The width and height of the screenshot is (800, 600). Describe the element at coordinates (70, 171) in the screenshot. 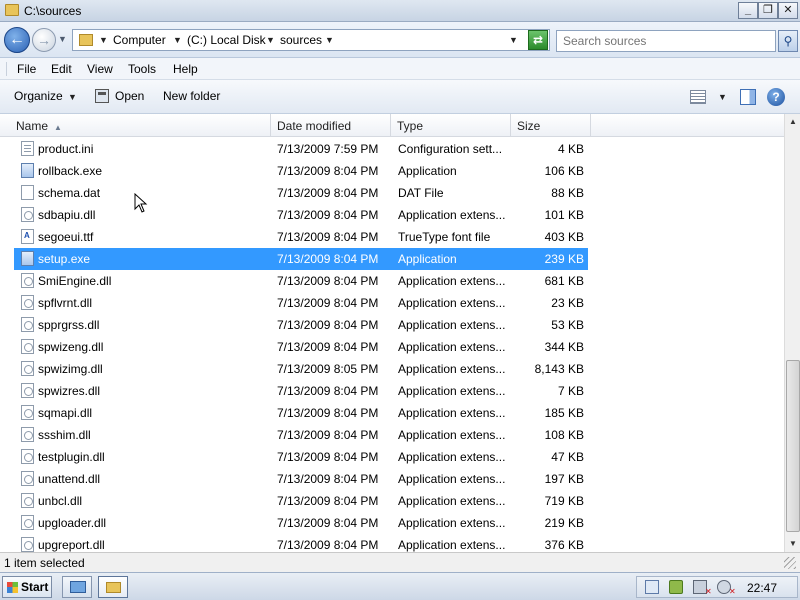

I see `file-name: rollback.exe` at that location.